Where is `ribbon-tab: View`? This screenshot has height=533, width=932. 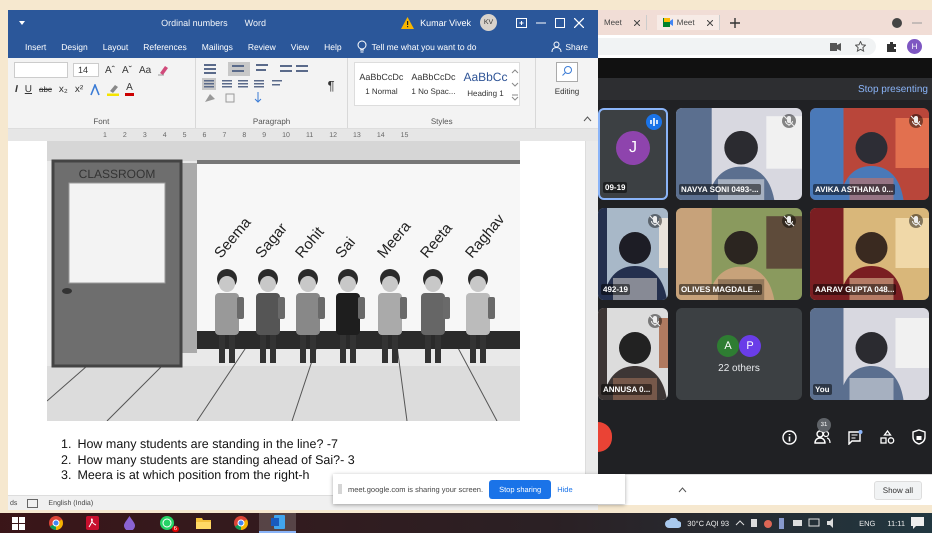
ribbon-tab: View is located at coordinates (300, 47).